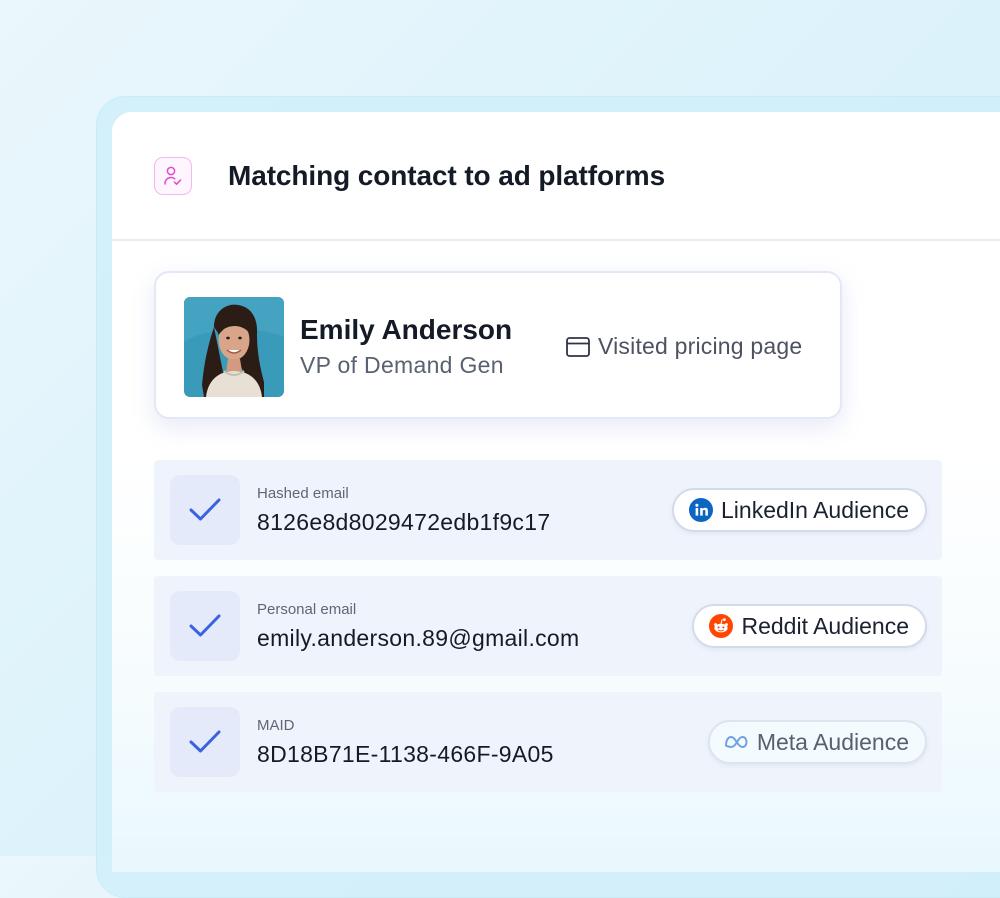  I want to click on match-label: Personal email, so click(307, 609).